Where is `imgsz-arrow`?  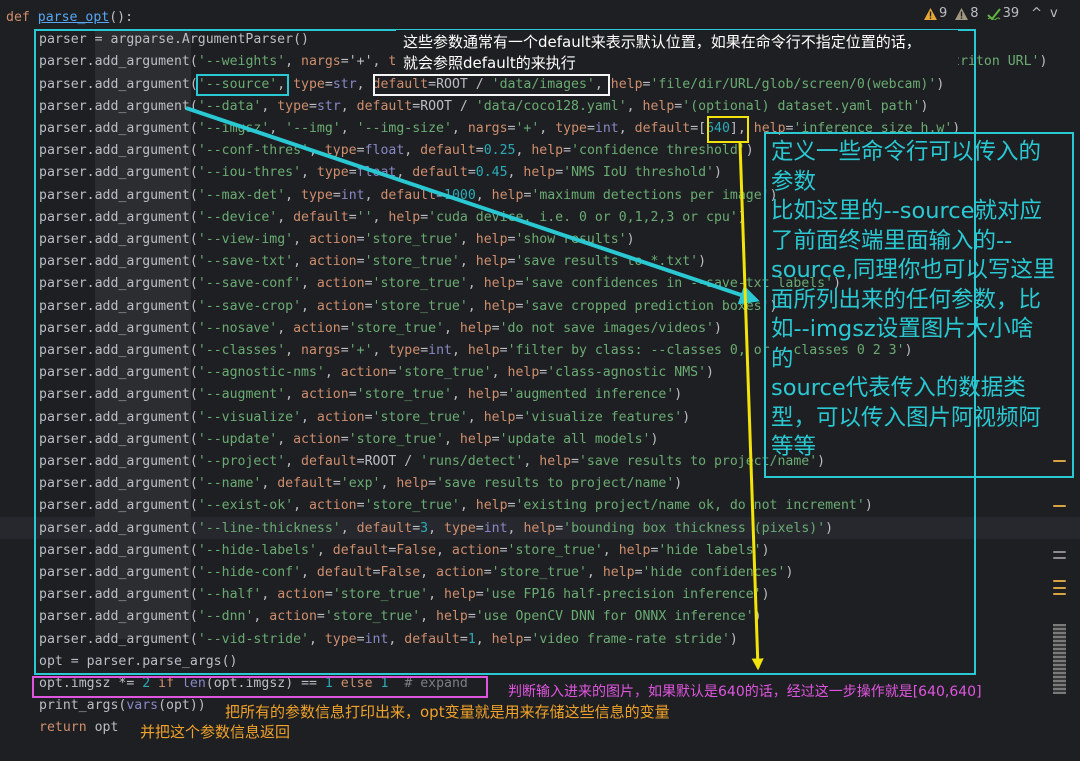
imgsz-arrow is located at coordinates (751, 406).